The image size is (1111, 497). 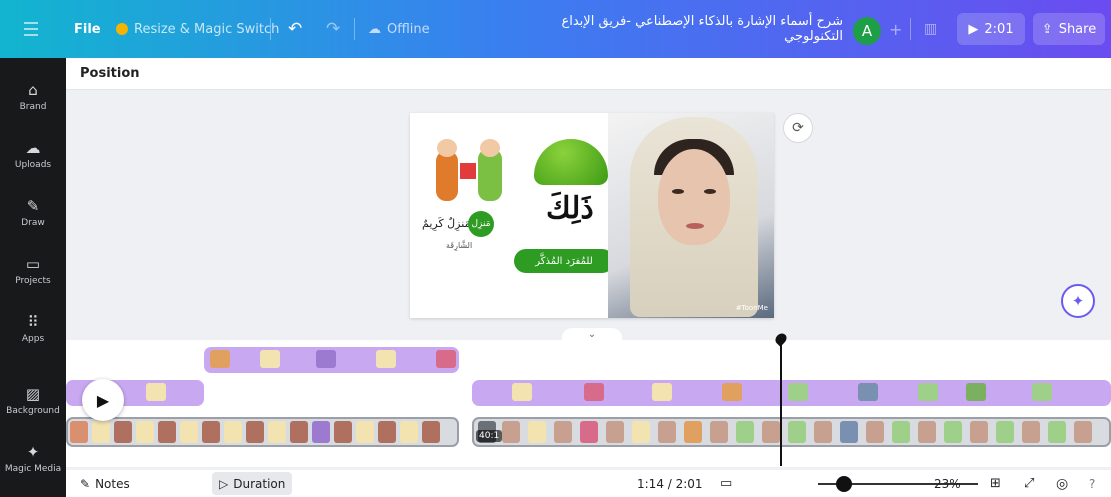 What do you see at coordinates (670, 483) in the screenshot?
I see `time-readout: 1:14 / 2:01` at bounding box center [670, 483].